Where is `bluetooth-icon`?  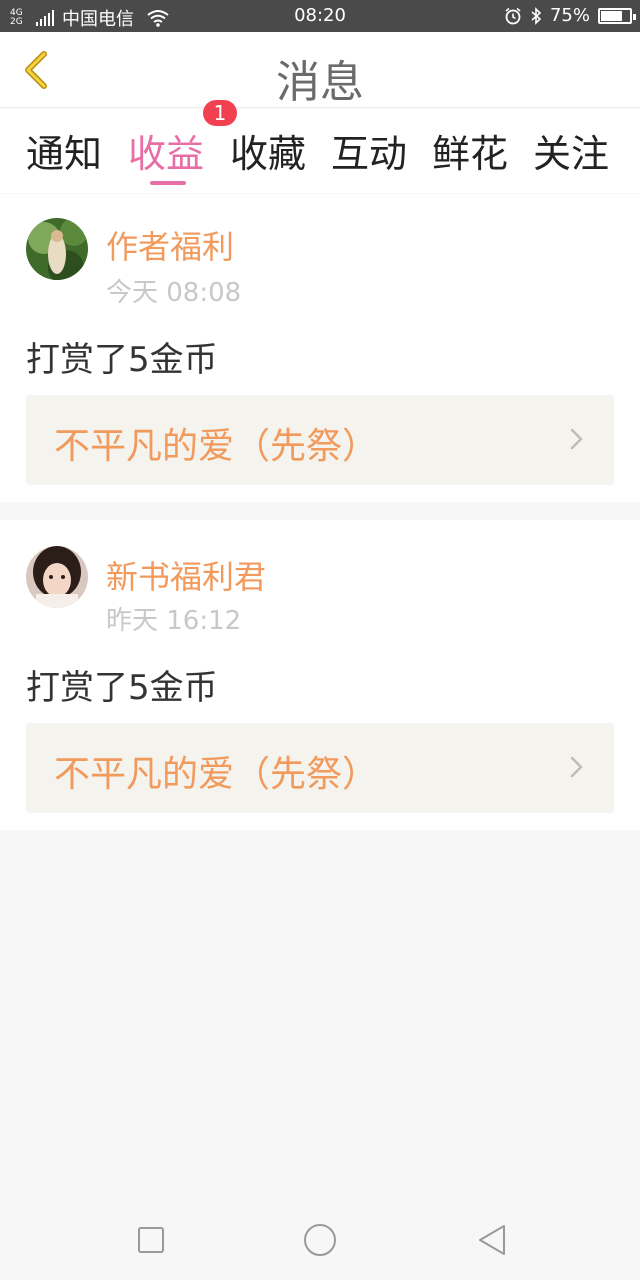 bluetooth-icon is located at coordinates (536, 15).